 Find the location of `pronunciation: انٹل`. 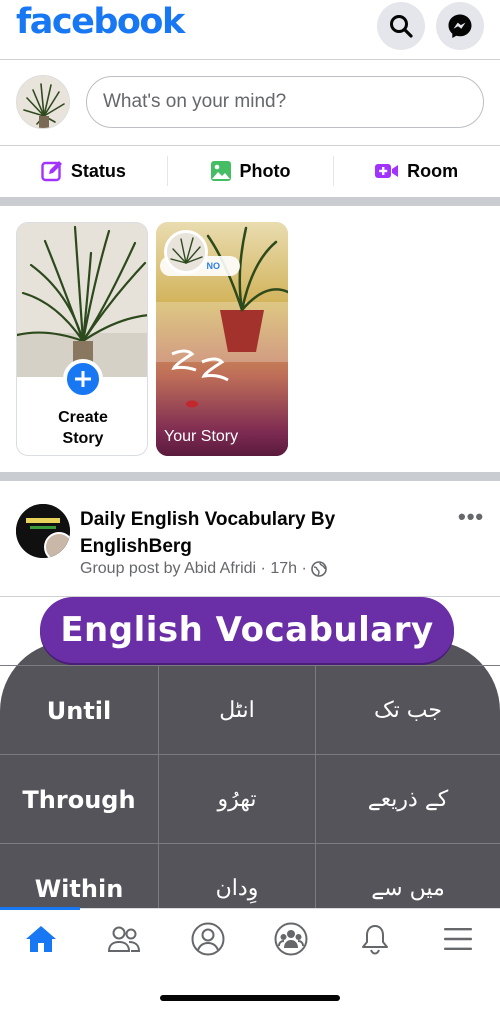

pronunciation: انٹل is located at coordinates (236, 710).